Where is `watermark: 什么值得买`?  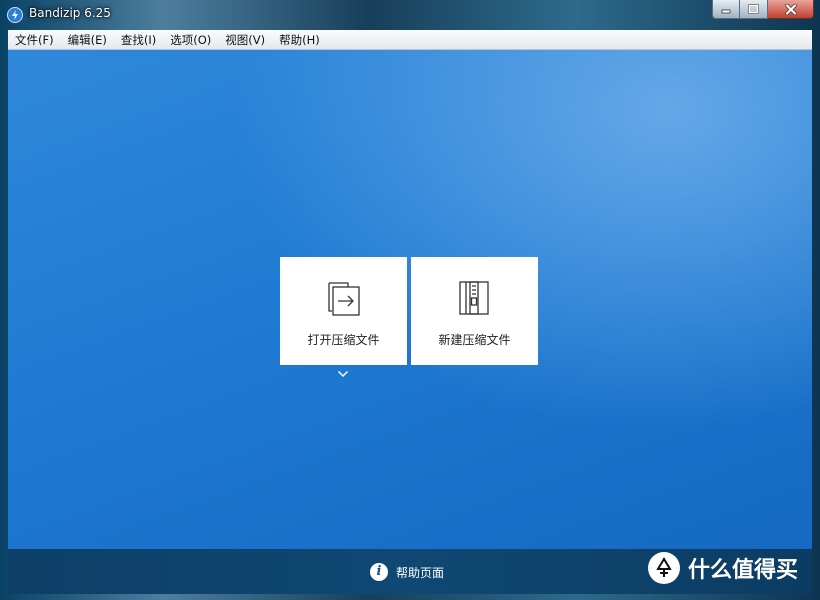
watermark: 什么值得买 is located at coordinates (723, 568).